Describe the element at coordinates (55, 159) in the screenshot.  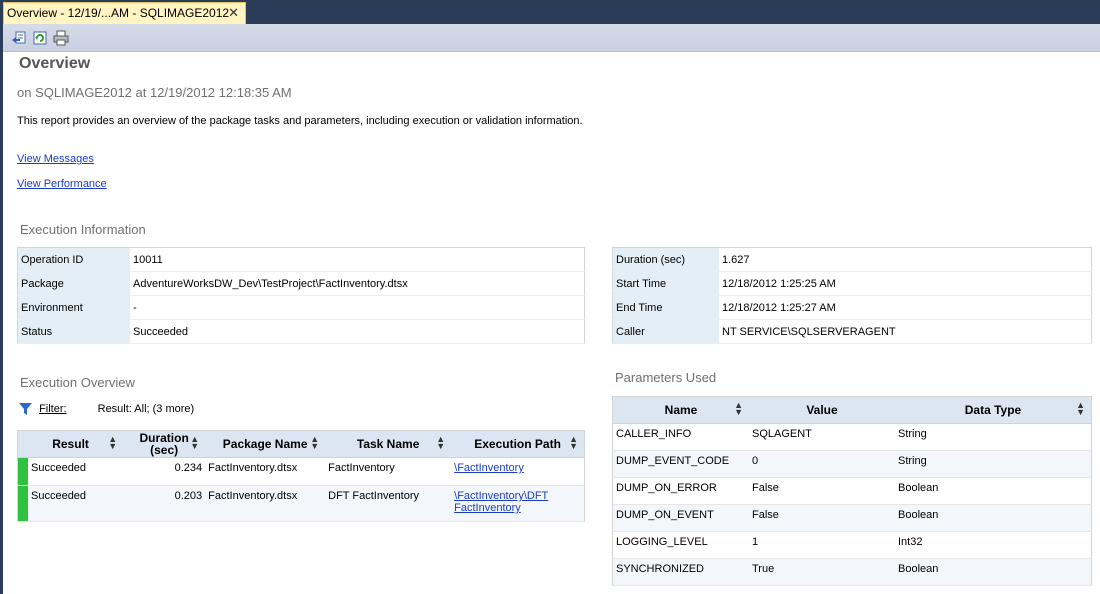
I see `view-messages-link: View Messages` at that location.